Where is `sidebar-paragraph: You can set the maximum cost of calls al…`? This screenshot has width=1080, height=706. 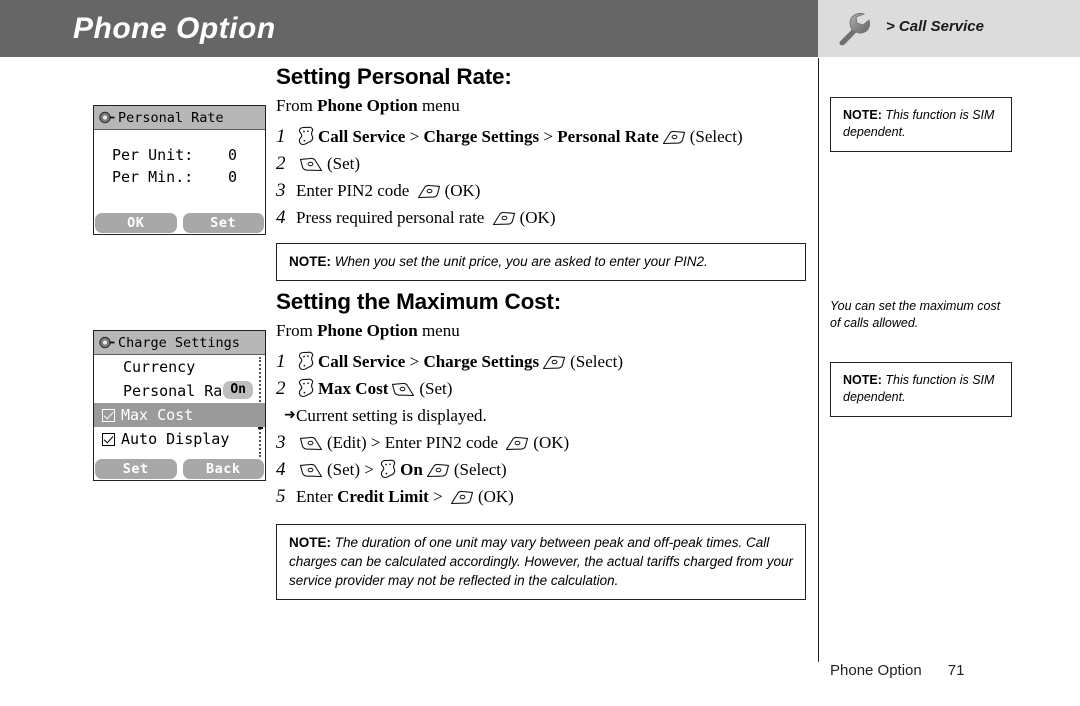 sidebar-paragraph: You can set the maximum cost of calls al… is located at coordinates (915, 314).